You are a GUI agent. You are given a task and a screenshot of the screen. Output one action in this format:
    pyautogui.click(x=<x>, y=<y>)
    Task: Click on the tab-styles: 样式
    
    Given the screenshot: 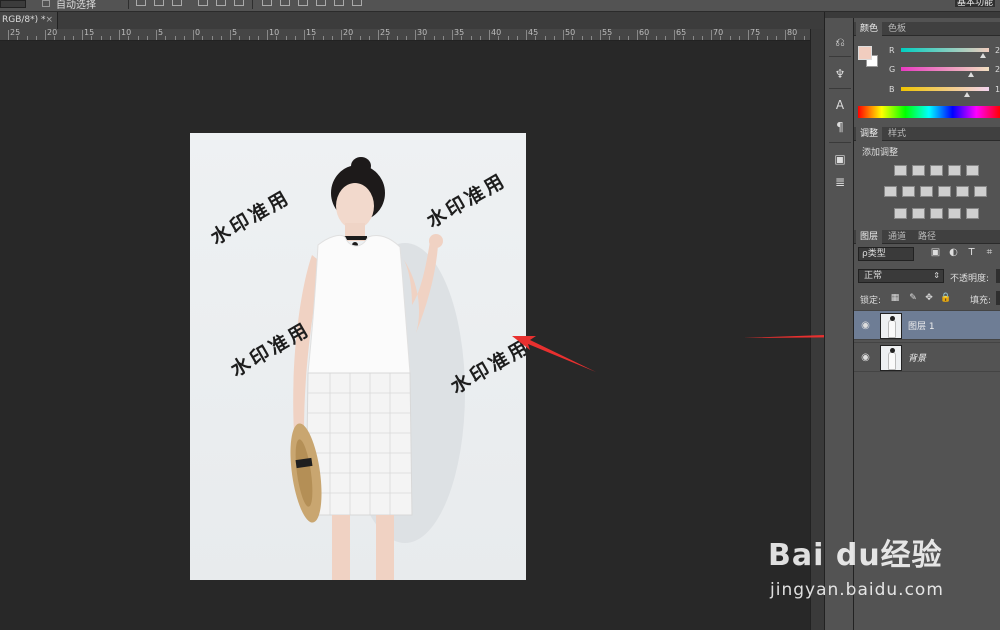 What is the action you would take?
    pyautogui.click(x=897, y=134)
    